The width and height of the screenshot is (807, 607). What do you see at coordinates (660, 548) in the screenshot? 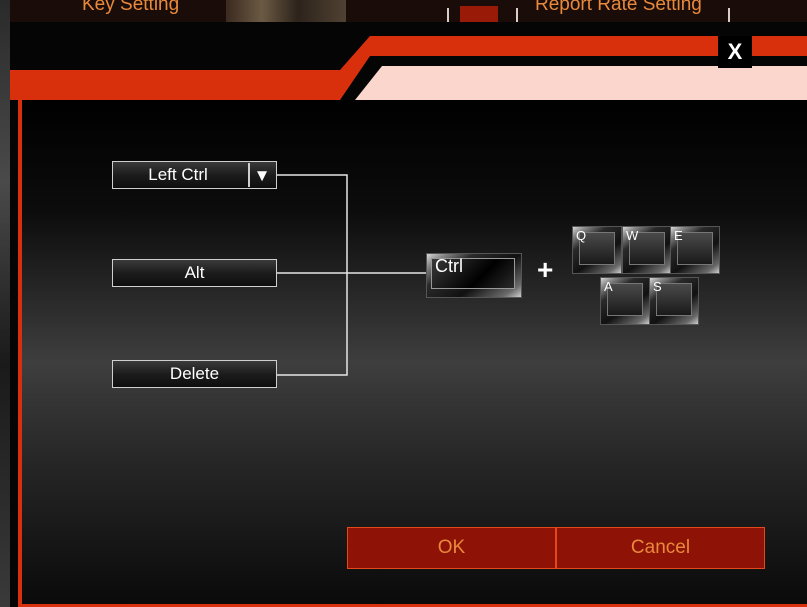
I see `cancel-button: Cancel` at bounding box center [660, 548].